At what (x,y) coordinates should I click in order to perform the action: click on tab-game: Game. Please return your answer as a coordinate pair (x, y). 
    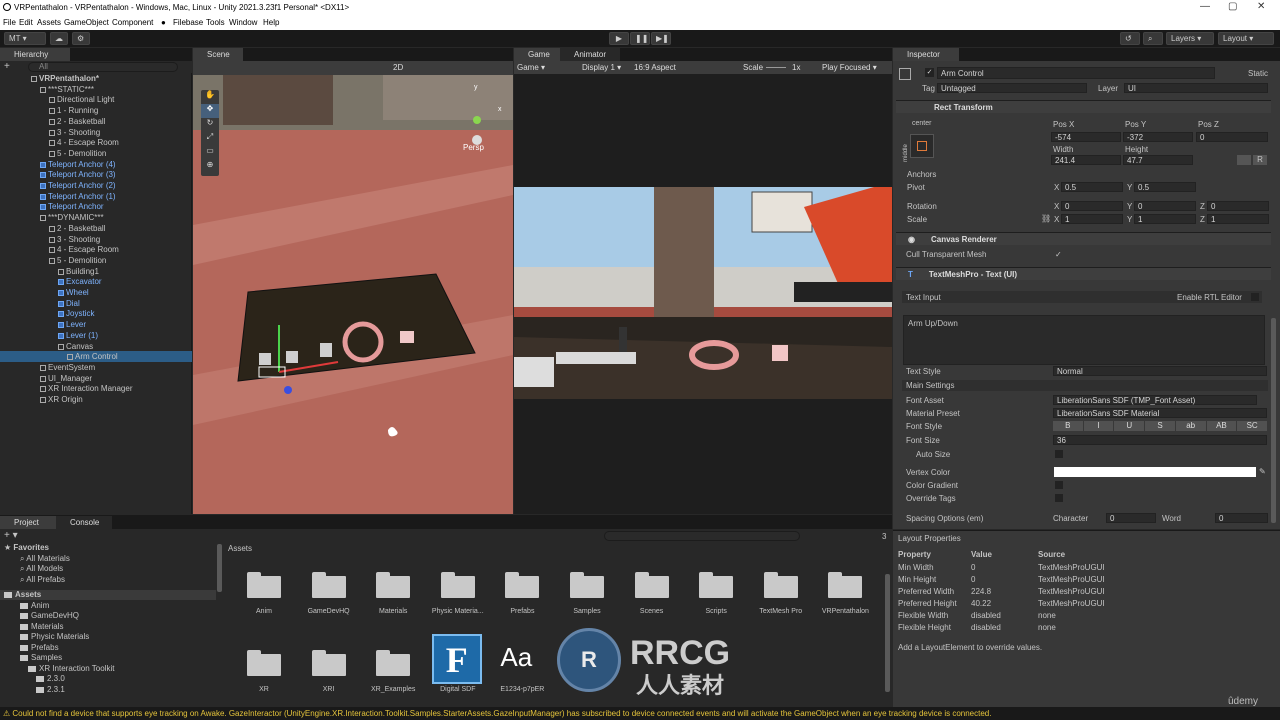
    Looking at the image, I should click on (537, 54).